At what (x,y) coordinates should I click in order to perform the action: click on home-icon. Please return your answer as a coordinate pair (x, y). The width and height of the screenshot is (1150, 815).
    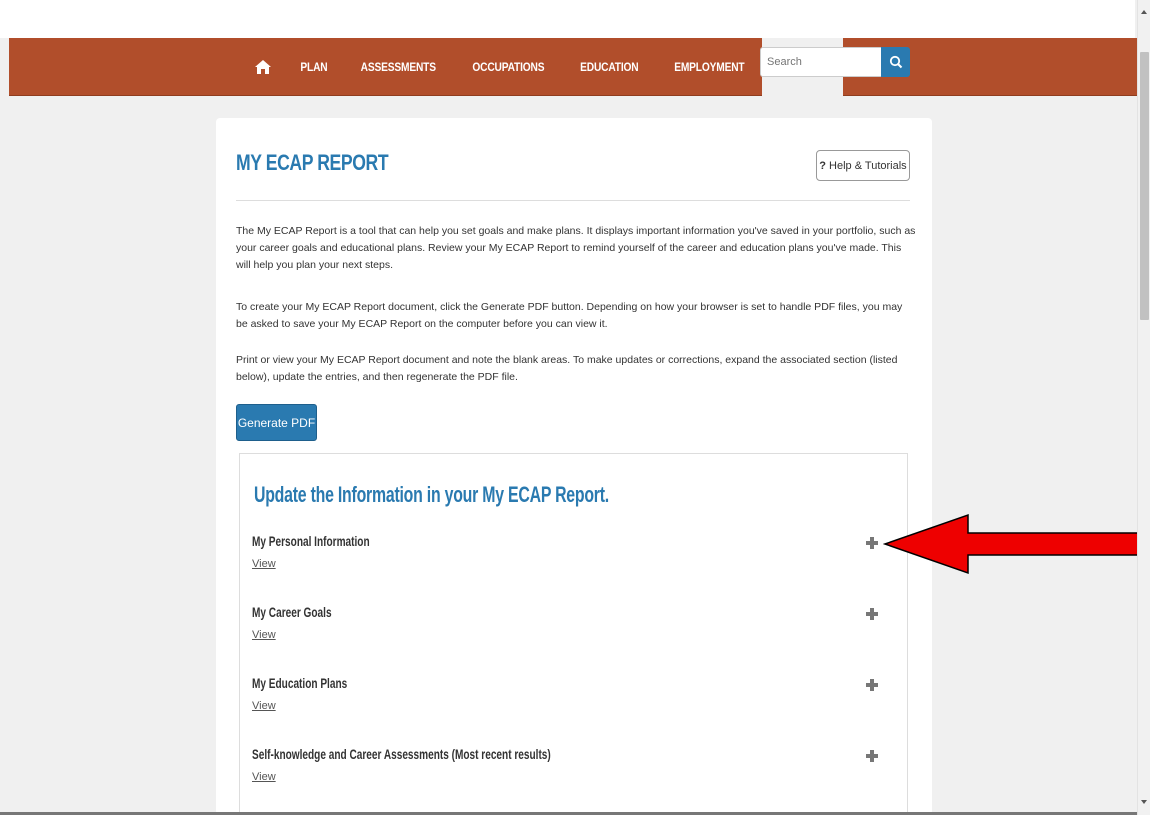
    Looking at the image, I should click on (263, 67).